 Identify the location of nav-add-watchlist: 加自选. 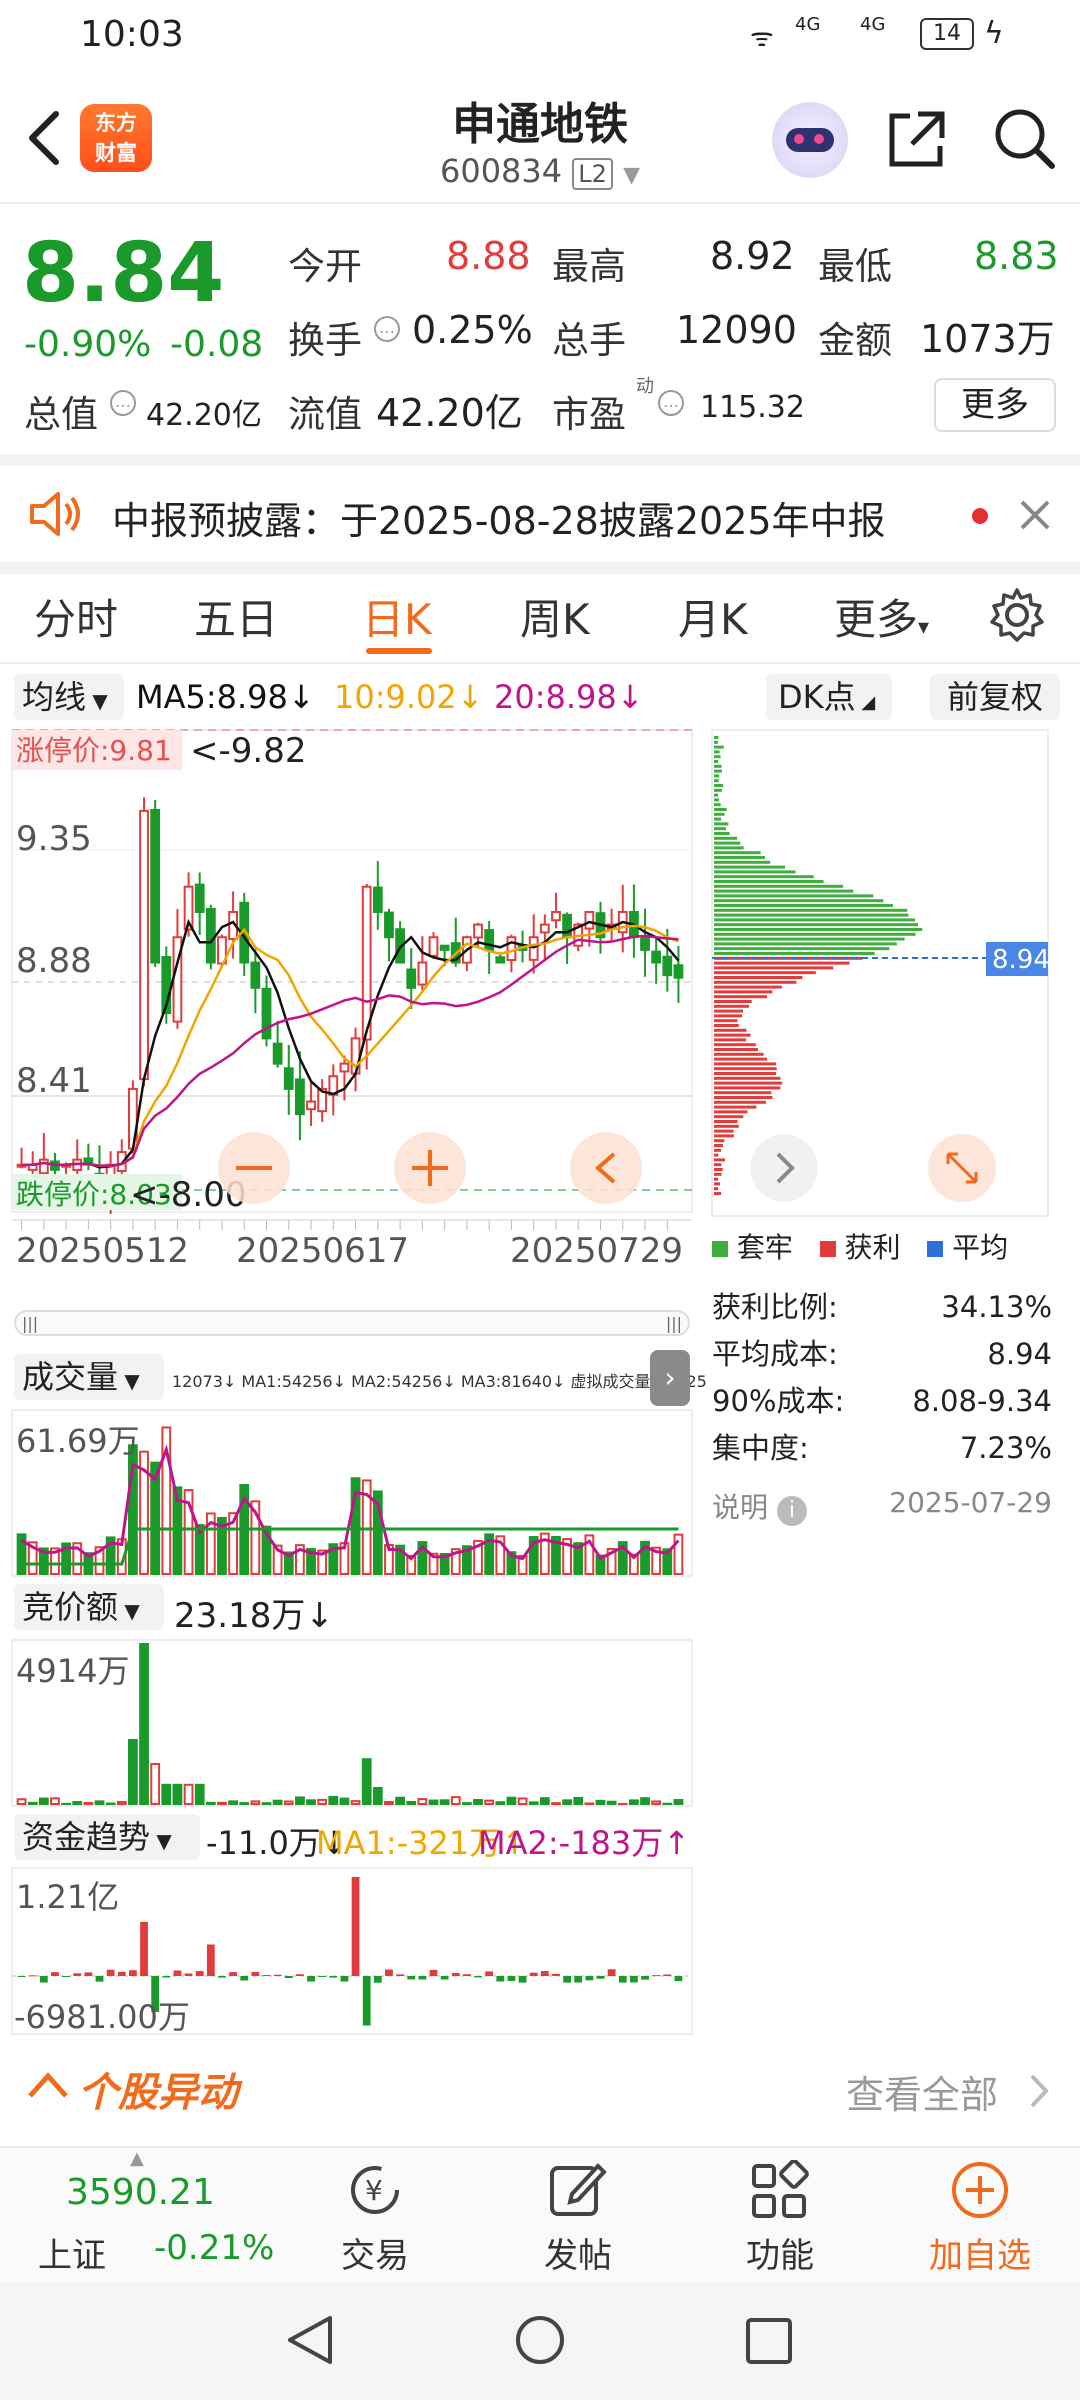
(980, 2252).